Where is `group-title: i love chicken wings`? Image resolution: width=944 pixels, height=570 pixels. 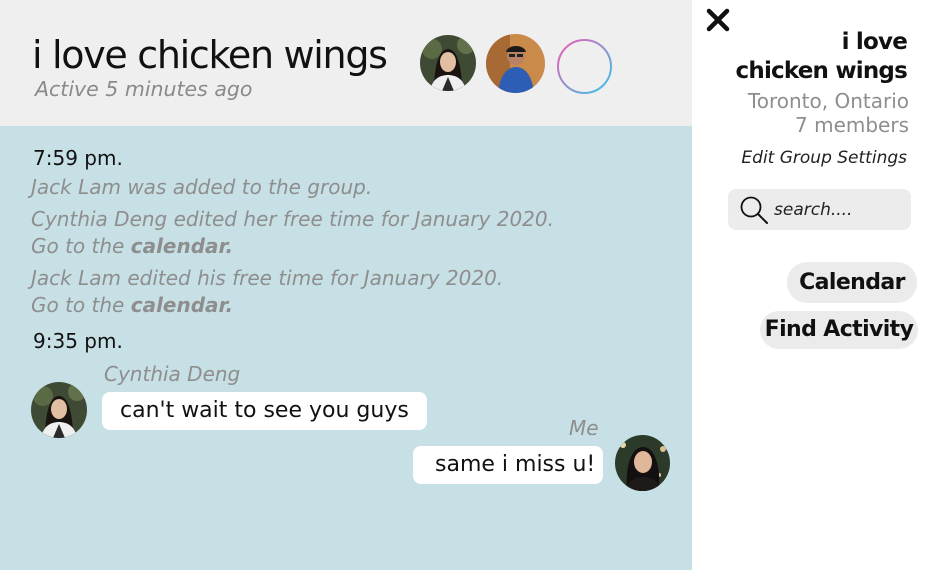 group-title: i love chicken wings is located at coordinates (210, 55).